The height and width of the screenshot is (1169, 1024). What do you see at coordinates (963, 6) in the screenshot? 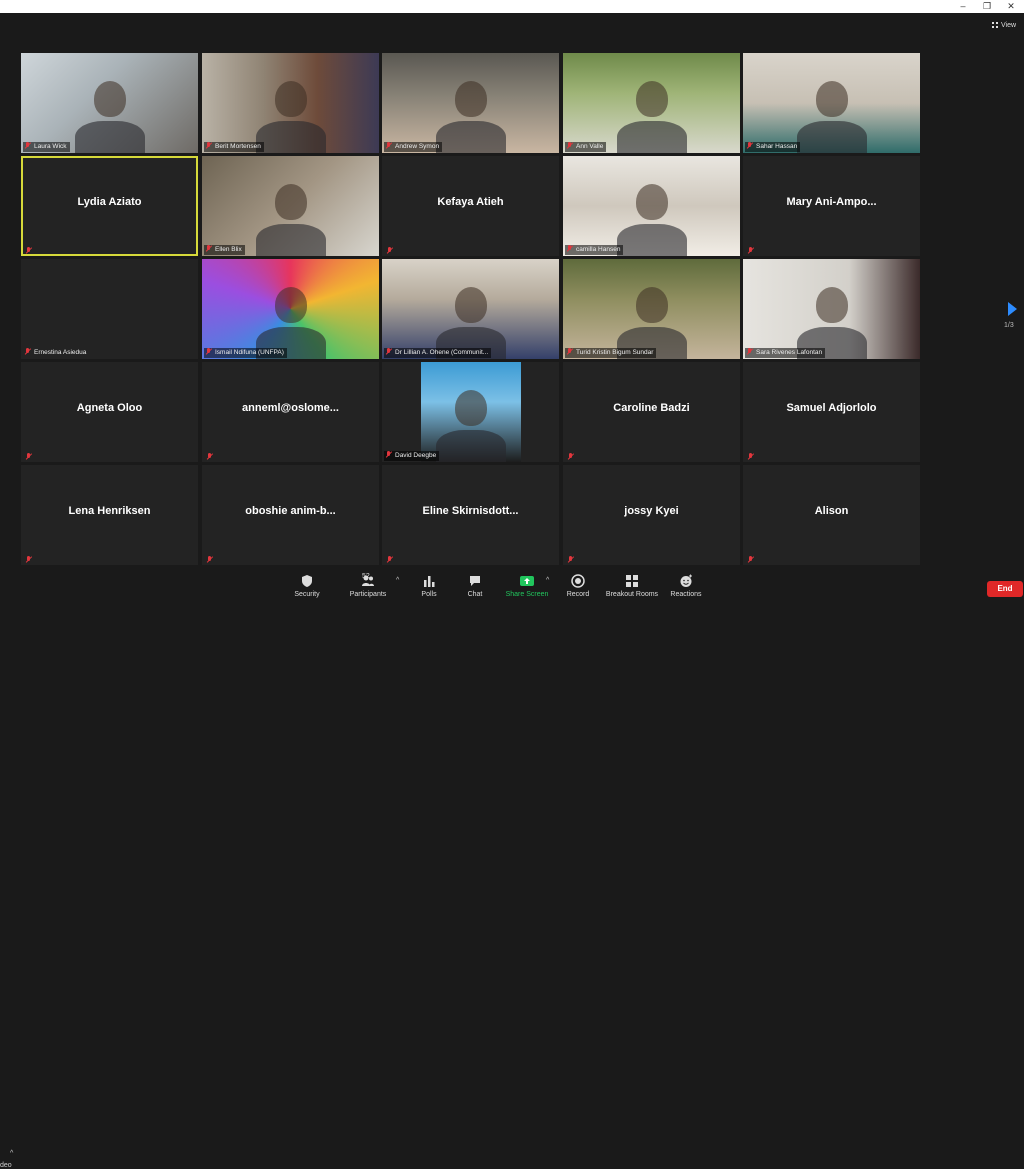
I see `minimize-icon: –` at bounding box center [963, 6].